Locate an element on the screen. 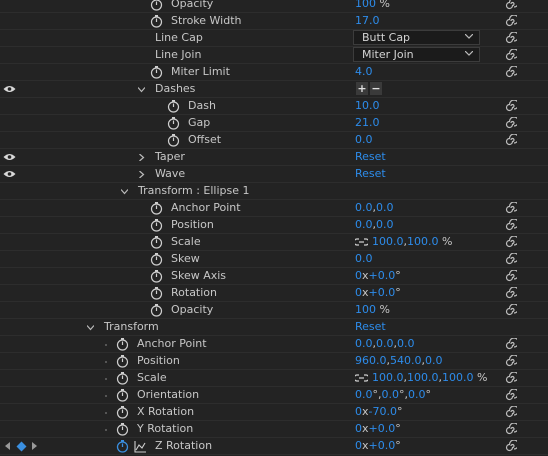  dropdown-value: Butt Cap is located at coordinates (386, 37).